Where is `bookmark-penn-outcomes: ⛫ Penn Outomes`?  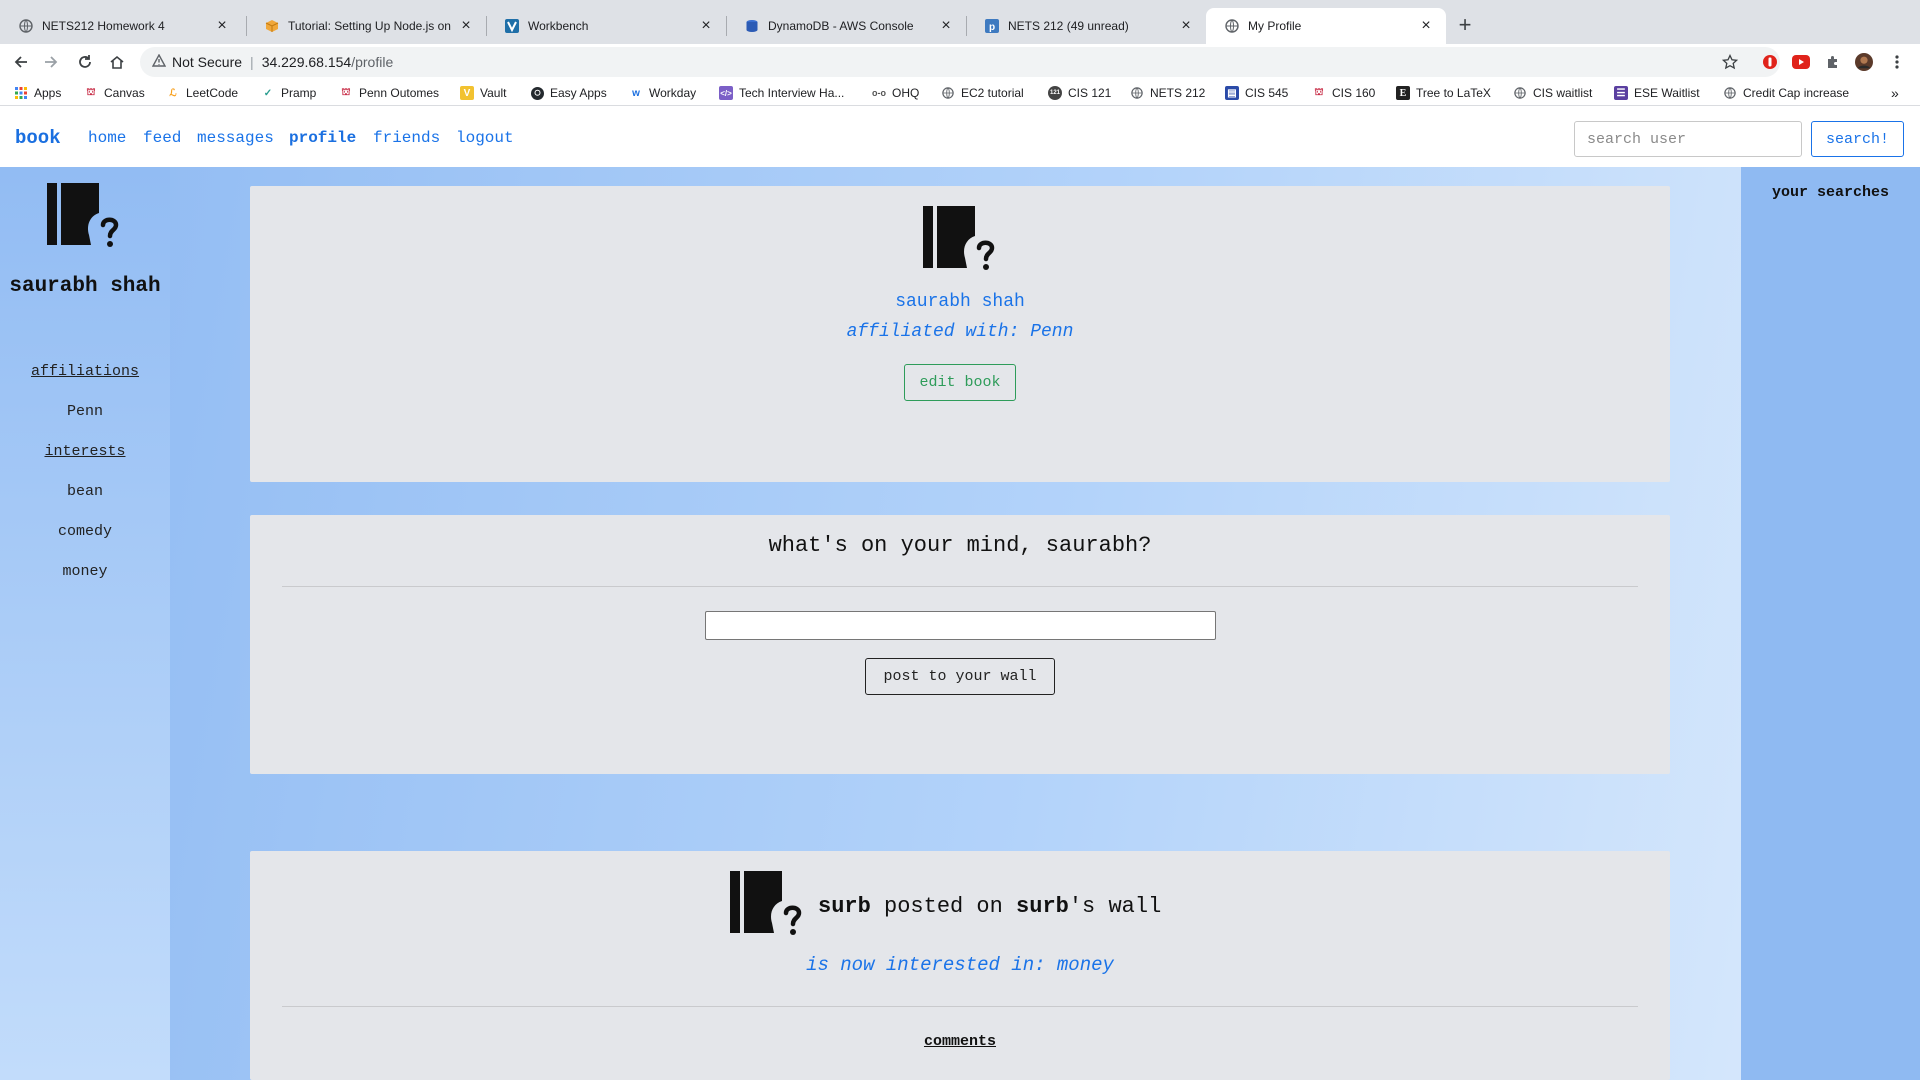 bookmark-penn-outcomes: ⛫ Penn Outomes is located at coordinates (389, 93).